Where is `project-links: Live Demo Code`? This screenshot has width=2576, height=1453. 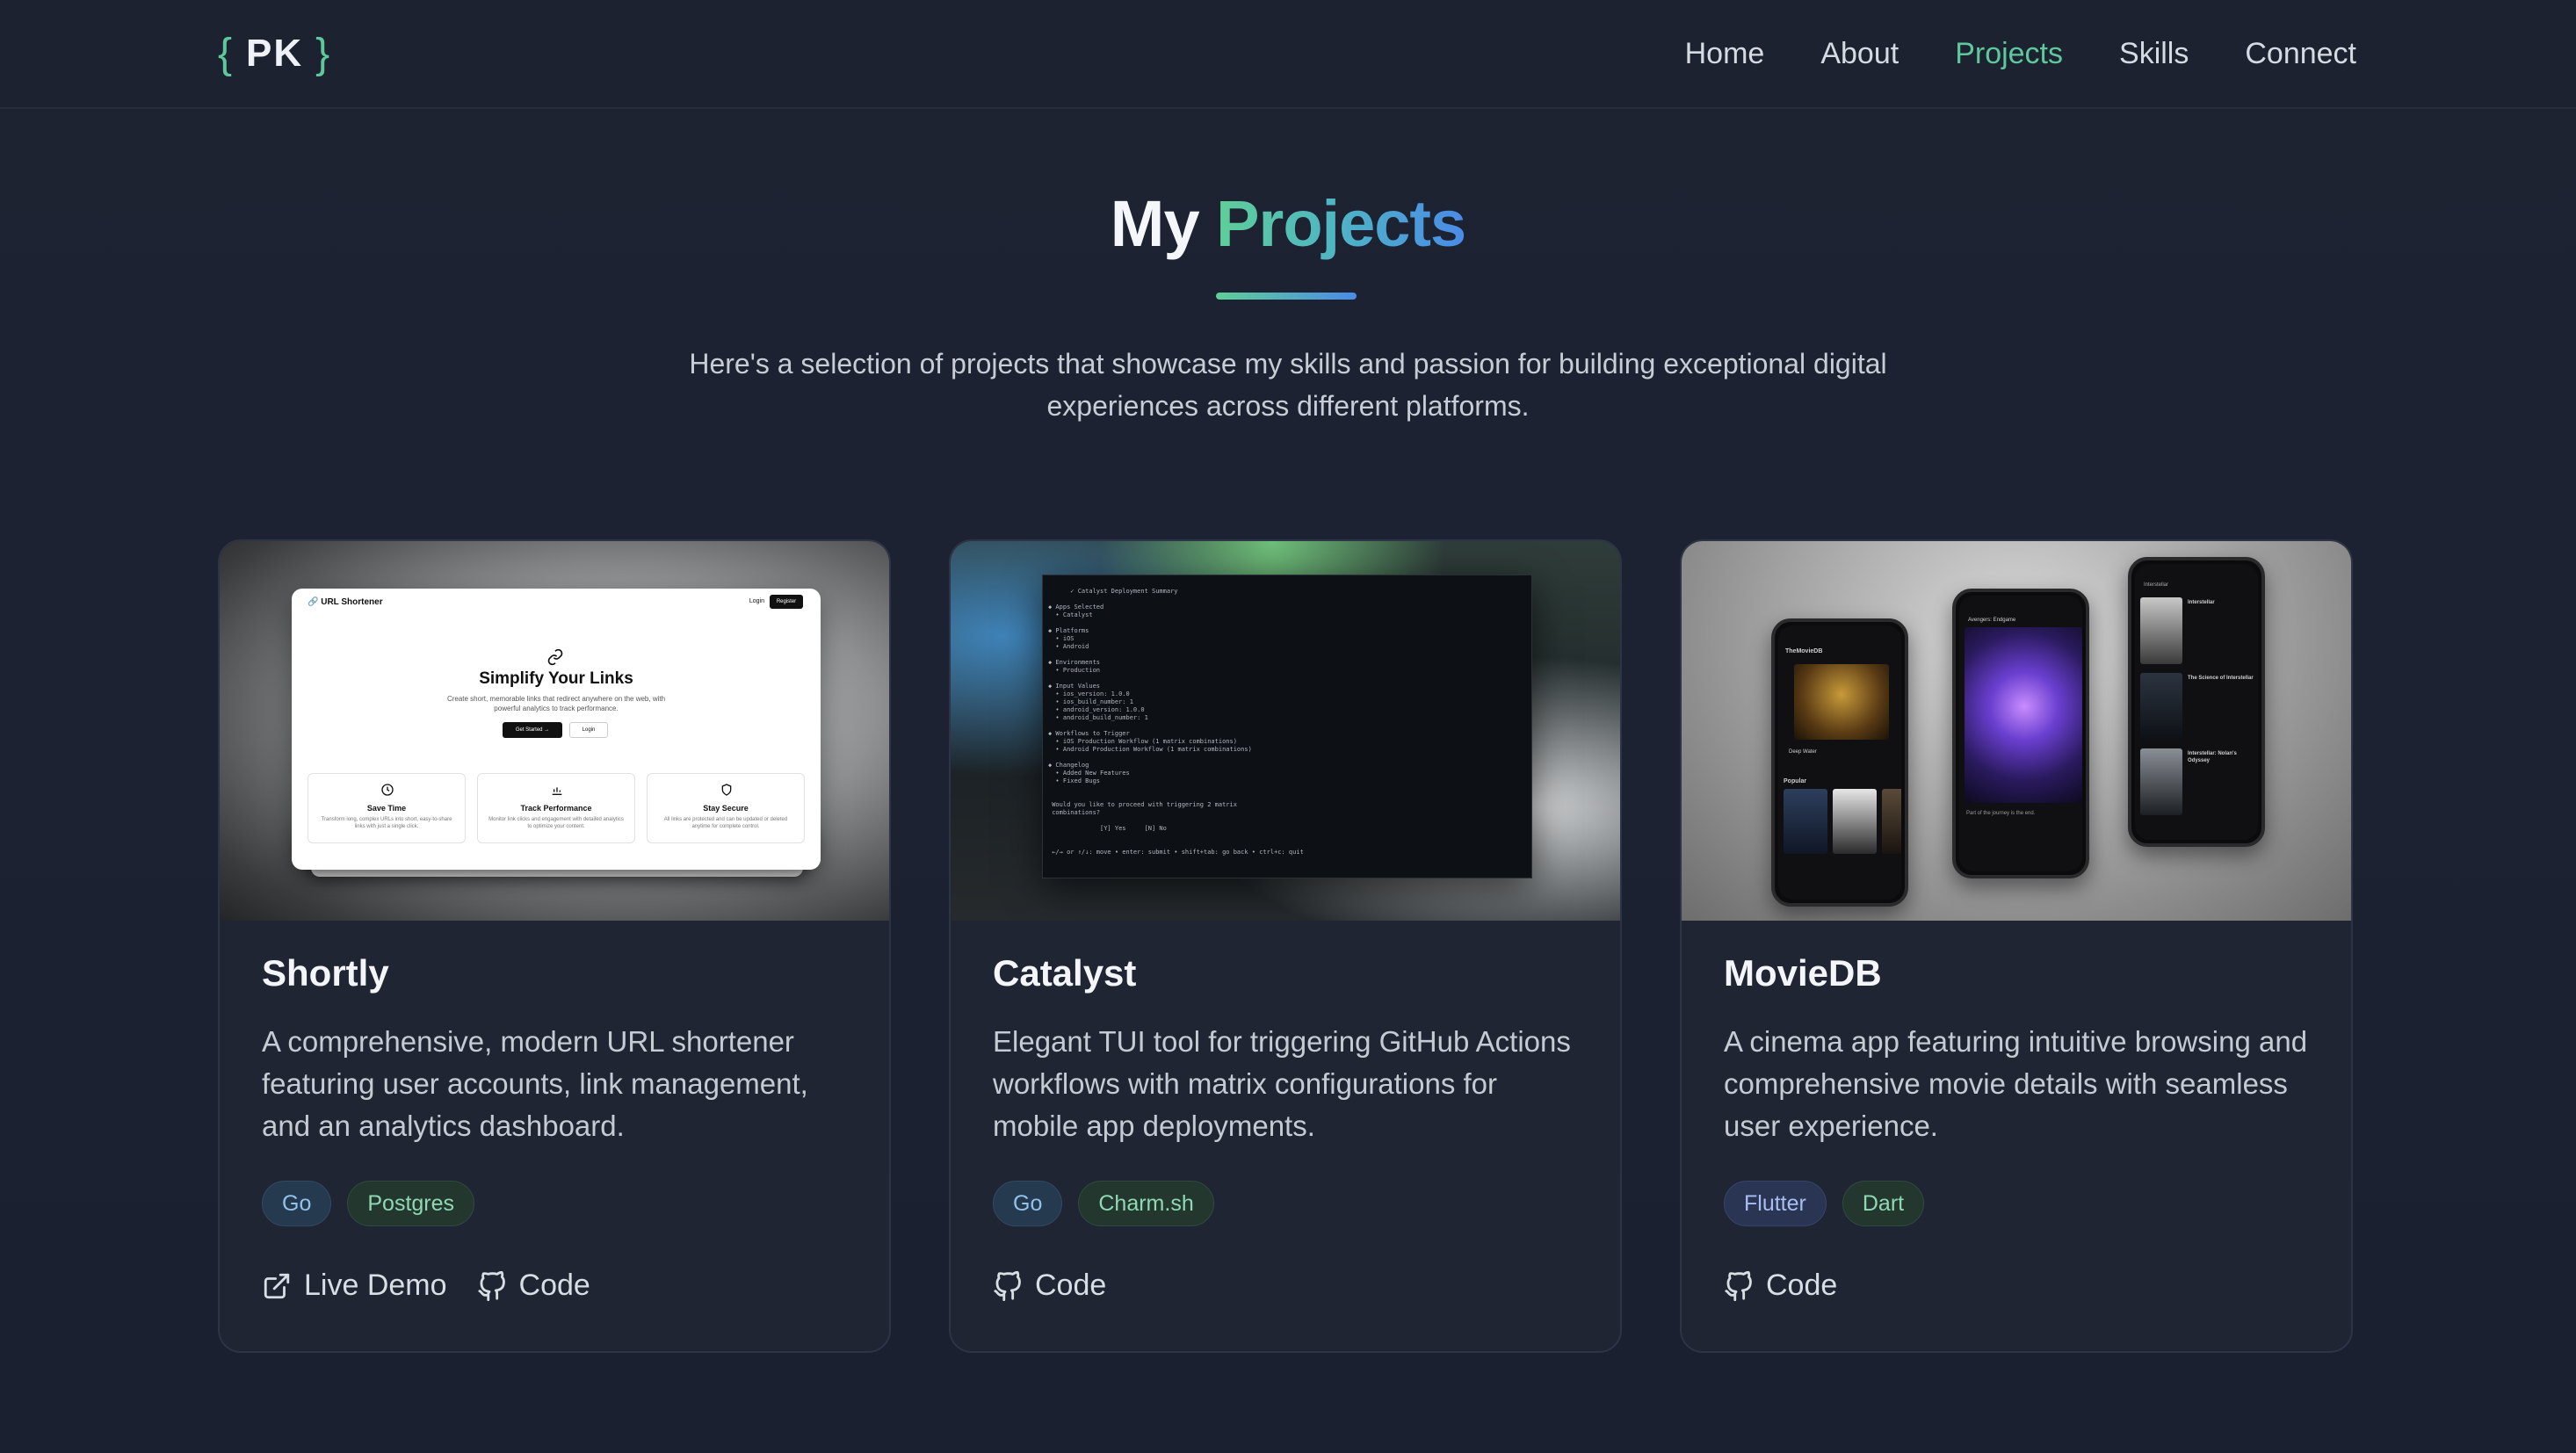
project-links: Live Demo Code is located at coordinates (426, 1286).